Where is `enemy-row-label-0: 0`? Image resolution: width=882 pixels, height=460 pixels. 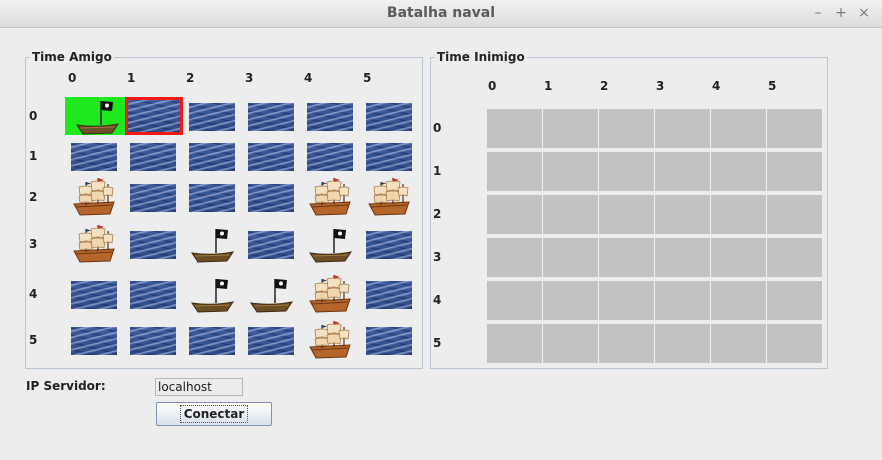 enemy-row-label-0: 0 is located at coordinates (437, 128).